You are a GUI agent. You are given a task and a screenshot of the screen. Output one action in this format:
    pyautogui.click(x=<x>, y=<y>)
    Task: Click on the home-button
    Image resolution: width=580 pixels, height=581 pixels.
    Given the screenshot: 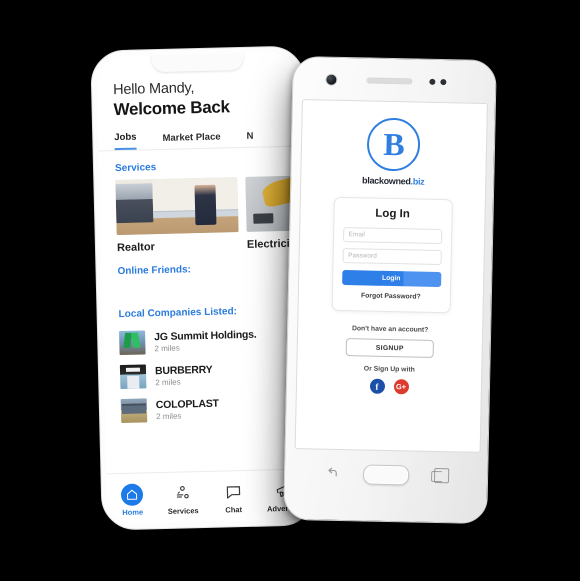 What is the action you would take?
    pyautogui.click(x=386, y=475)
    